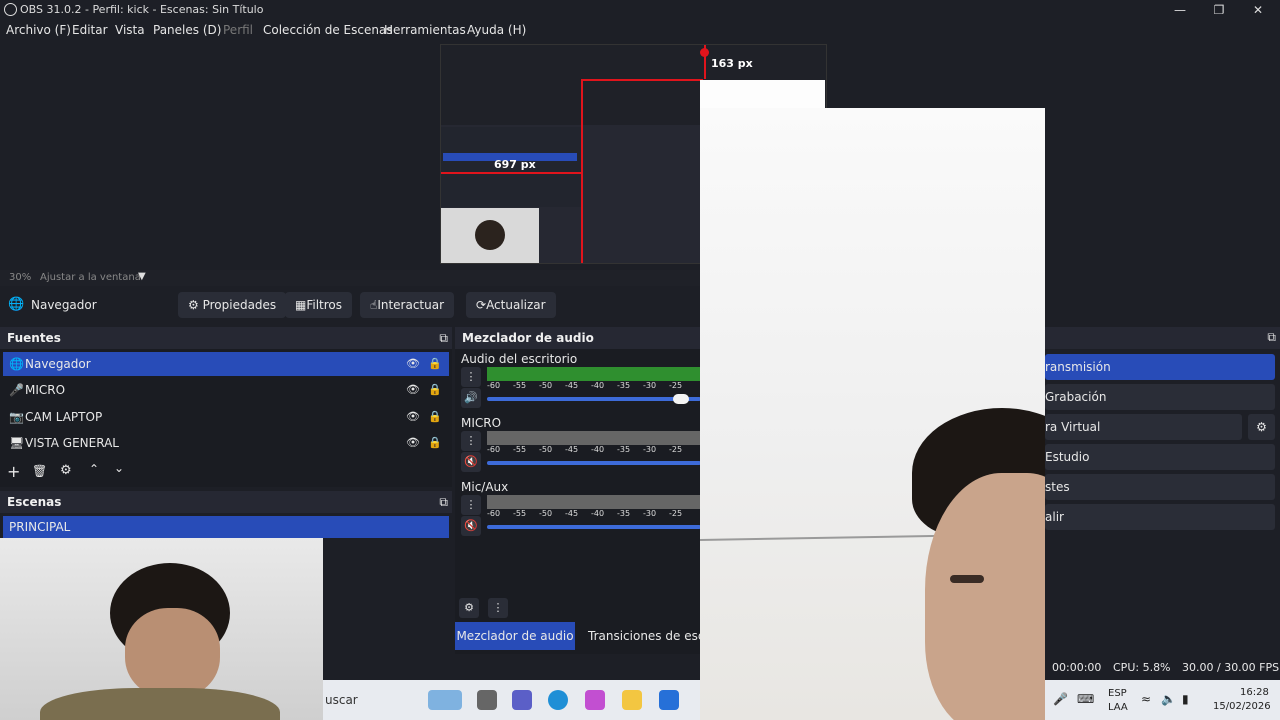 This screenshot has height=720, width=1280. I want to click on exit-button: alir, so click(1160, 517).